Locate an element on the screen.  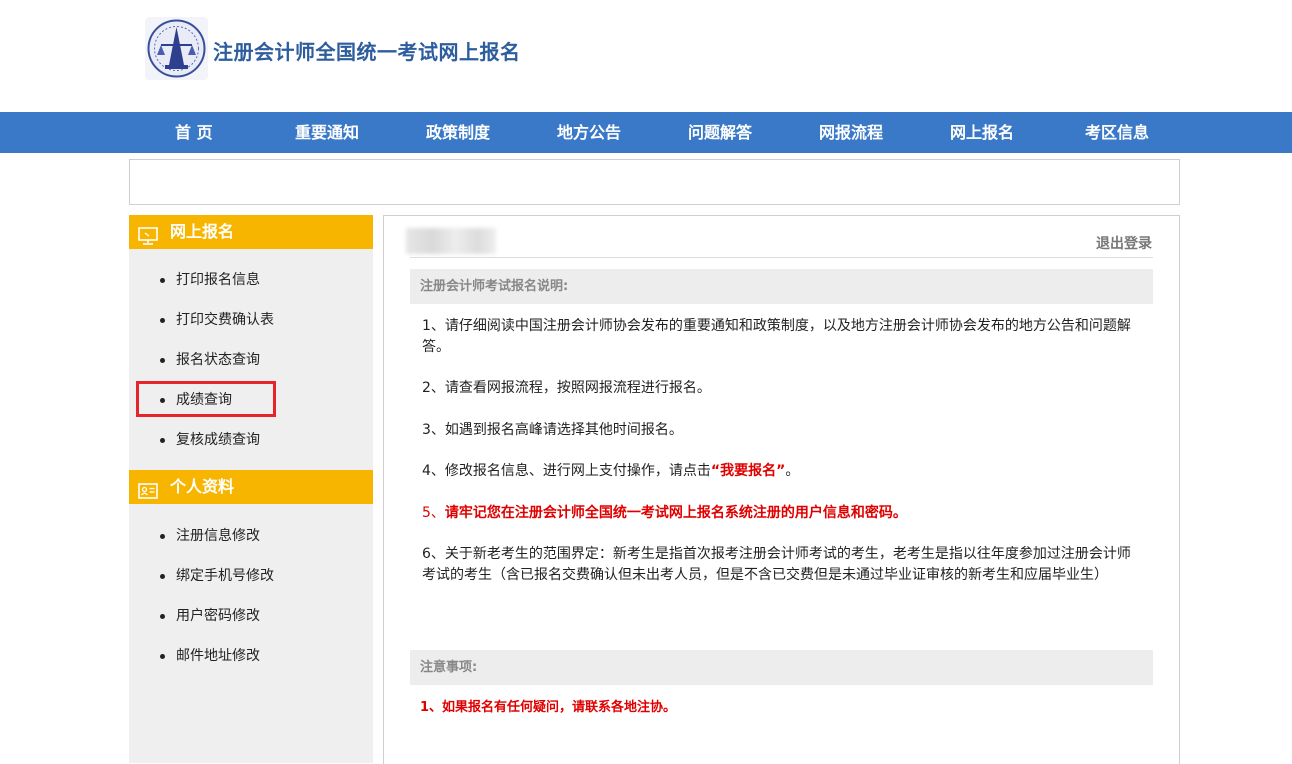
notice-item-4-suffix: 。 is located at coordinates (792, 471).